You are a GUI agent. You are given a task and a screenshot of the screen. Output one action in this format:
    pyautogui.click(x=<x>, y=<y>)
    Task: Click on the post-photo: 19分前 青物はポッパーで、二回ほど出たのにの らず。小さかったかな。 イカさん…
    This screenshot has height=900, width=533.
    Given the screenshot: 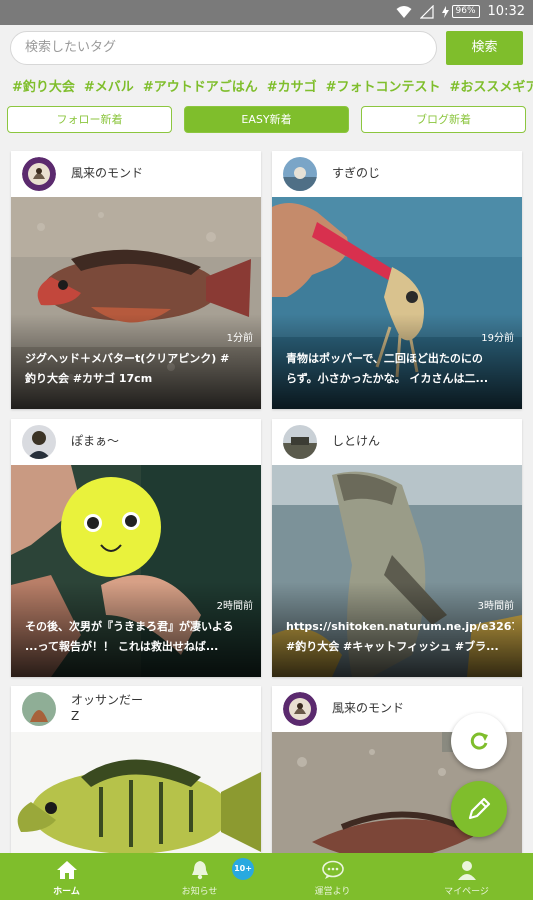 What is the action you would take?
    pyautogui.click(x=397, y=303)
    